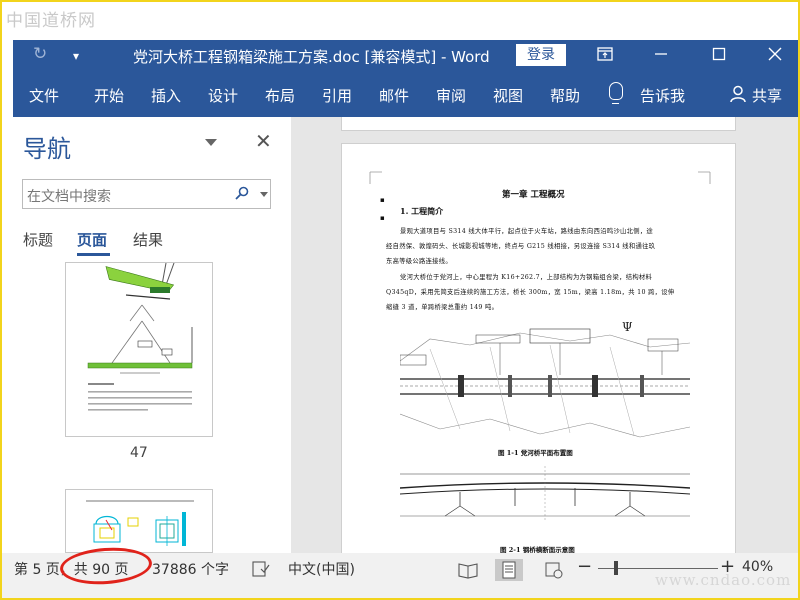  What do you see at coordinates (223, 95) in the screenshot?
I see `tab-design: 设计` at bounding box center [223, 95].